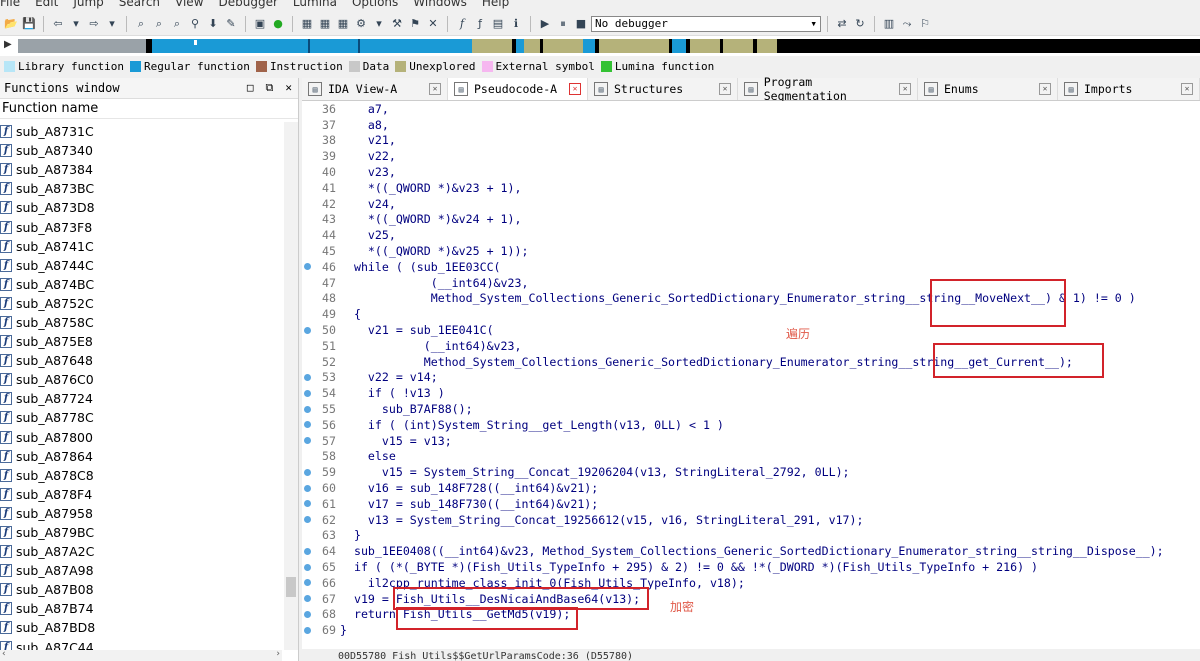 This screenshot has height=661, width=1200. I want to click on list-item: f sub_A873F8, so click(141, 226).